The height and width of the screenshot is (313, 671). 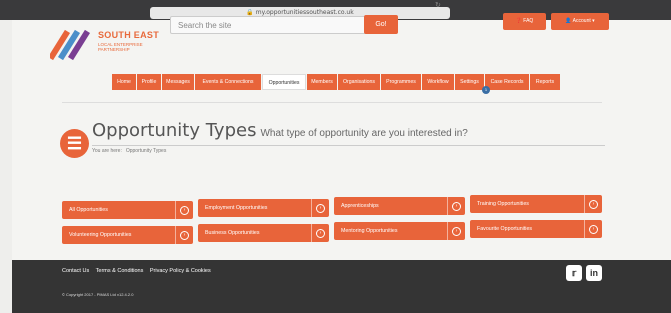 What do you see at coordinates (69, 45) in the screenshot?
I see `logo-mark-icon` at bounding box center [69, 45].